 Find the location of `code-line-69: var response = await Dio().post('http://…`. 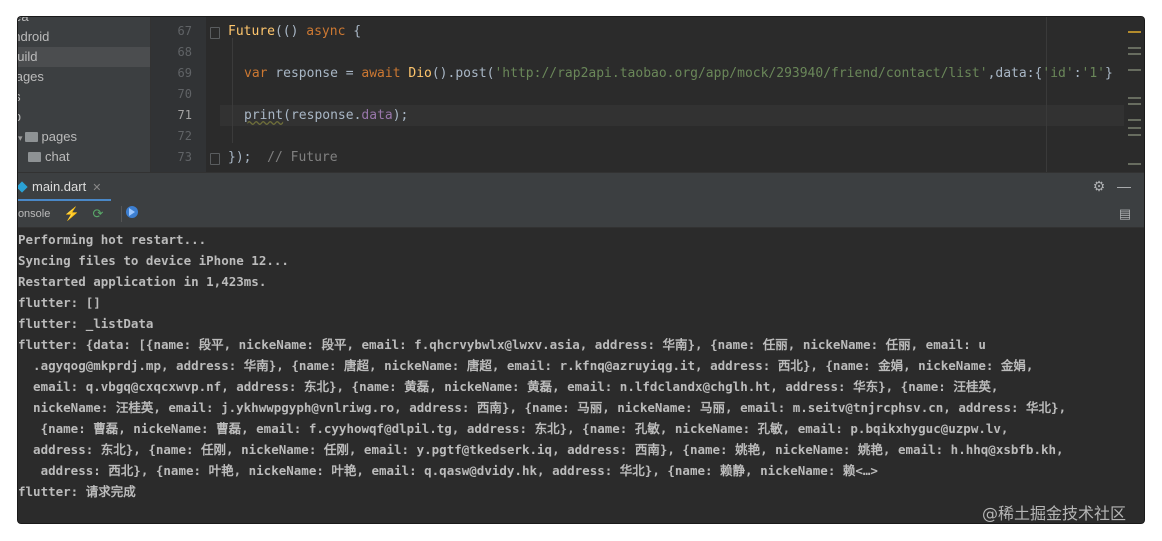

code-line-69: var response = await Dio().post('http://… is located at coordinates (678, 73).